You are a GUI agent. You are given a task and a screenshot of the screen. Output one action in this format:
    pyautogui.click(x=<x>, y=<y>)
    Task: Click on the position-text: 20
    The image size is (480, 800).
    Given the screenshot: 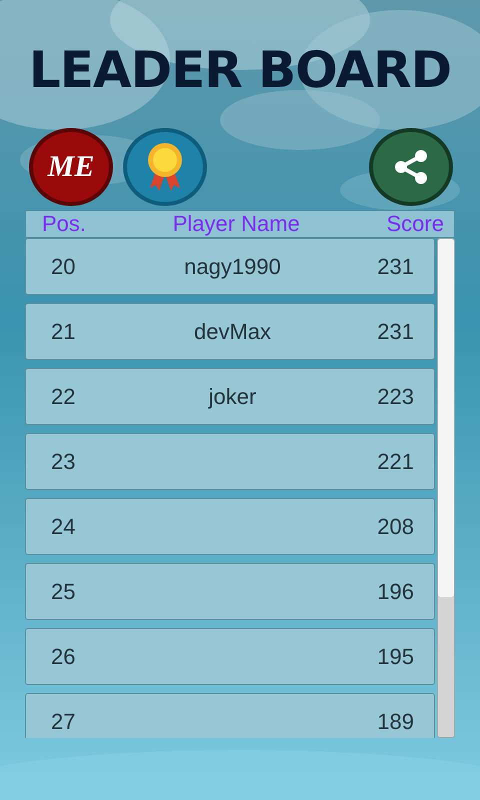 What is the action you would take?
    pyautogui.click(x=63, y=267)
    